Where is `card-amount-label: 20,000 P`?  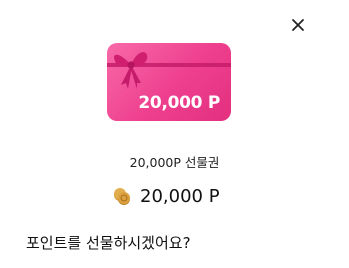
card-amount-label: 20,000 P is located at coordinates (179, 103).